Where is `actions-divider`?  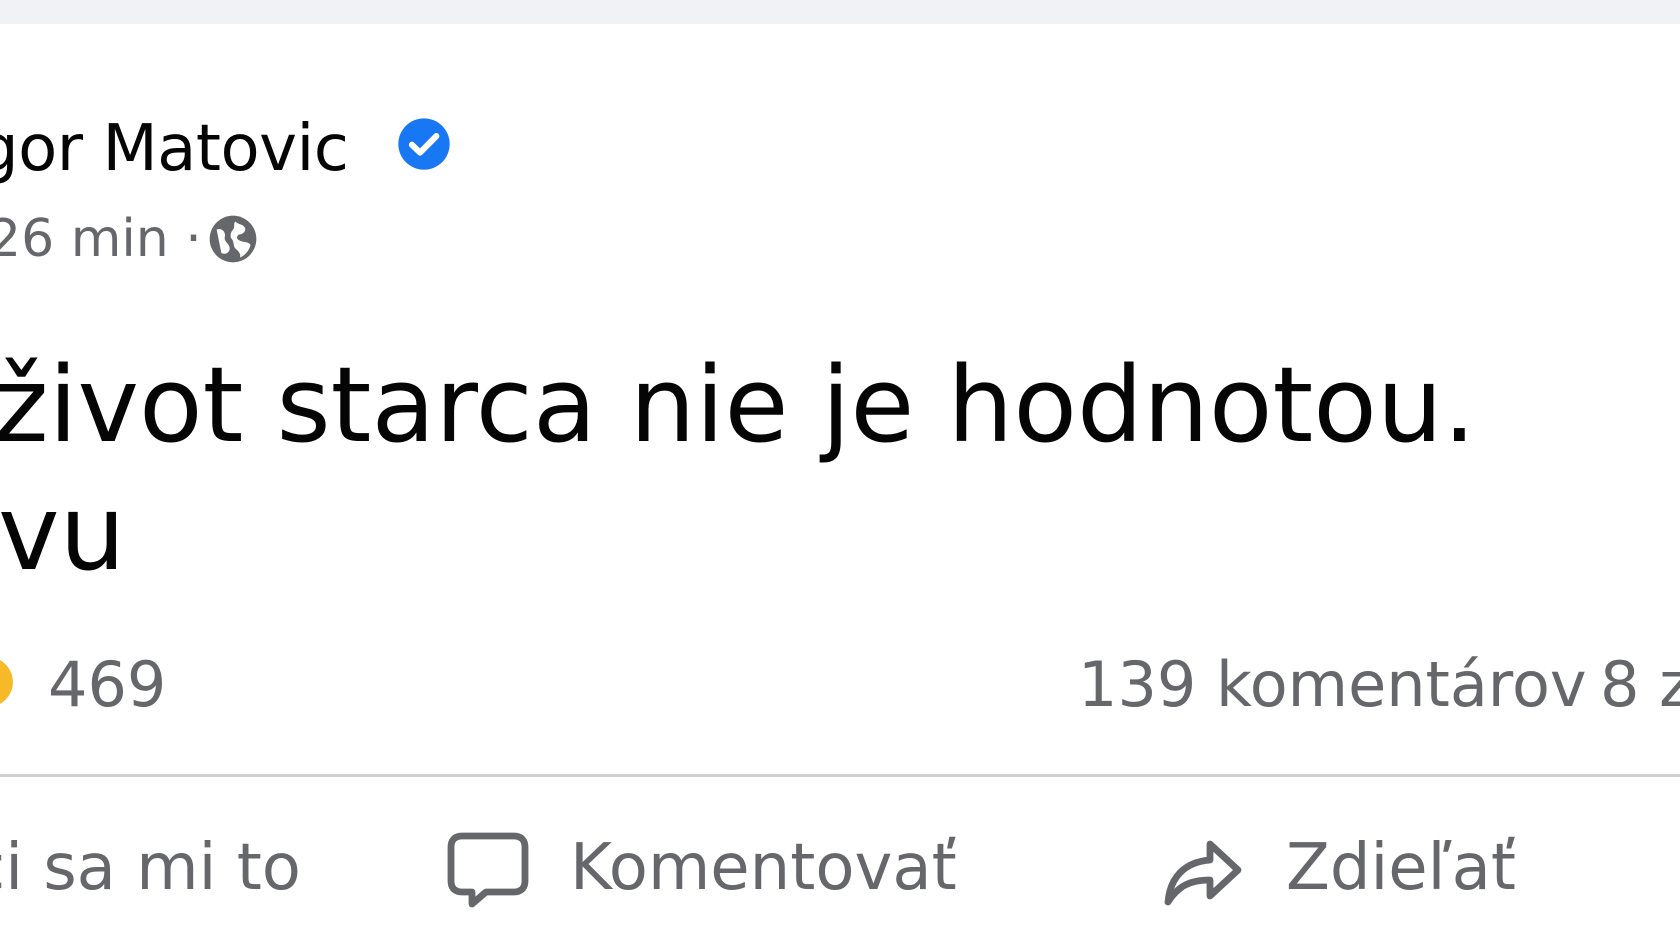 actions-divider is located at coordinates (840, 775).